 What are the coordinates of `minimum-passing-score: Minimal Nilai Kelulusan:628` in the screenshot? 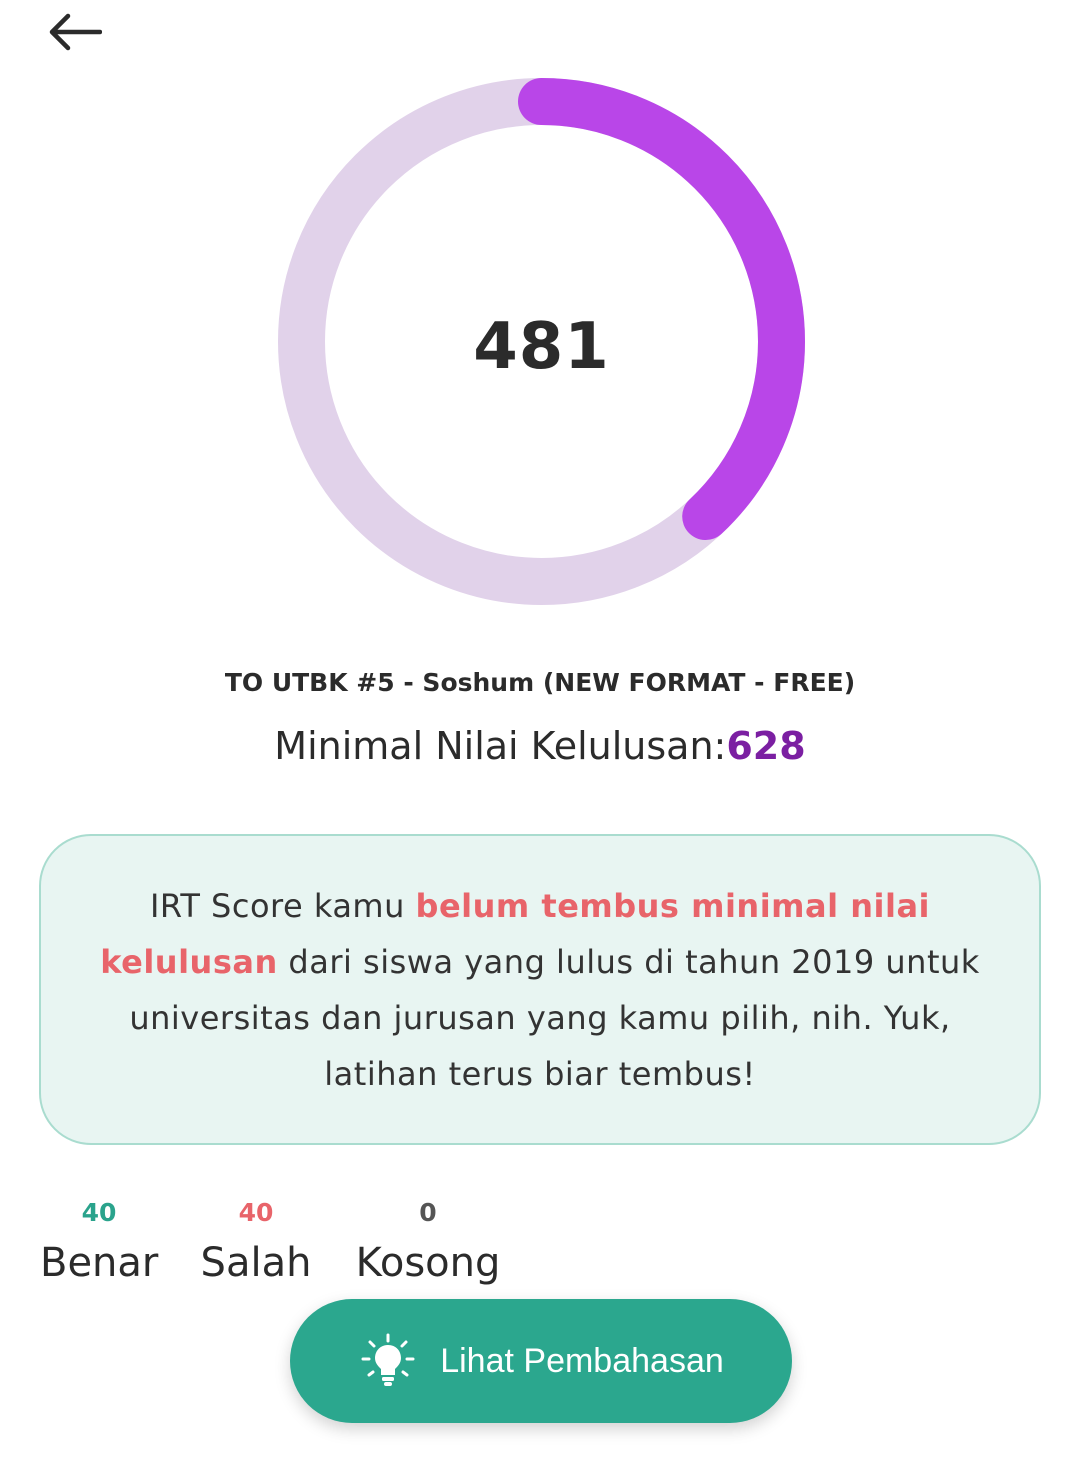 It's located at (540, 746).